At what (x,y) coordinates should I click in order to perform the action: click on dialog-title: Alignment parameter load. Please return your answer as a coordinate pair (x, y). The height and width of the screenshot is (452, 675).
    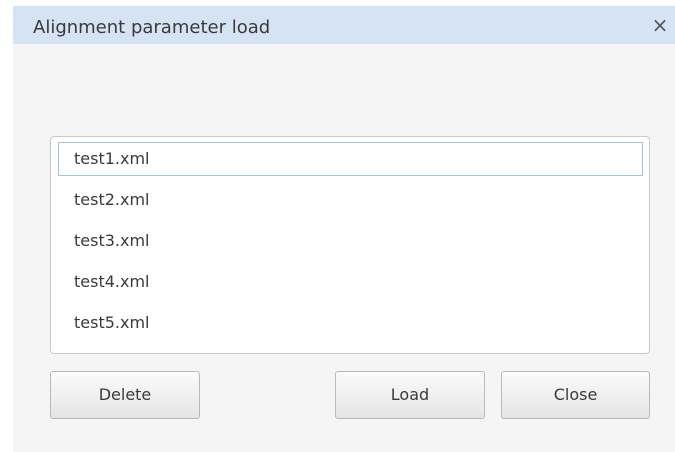
    Looking at the image, I should click on (152, 27).